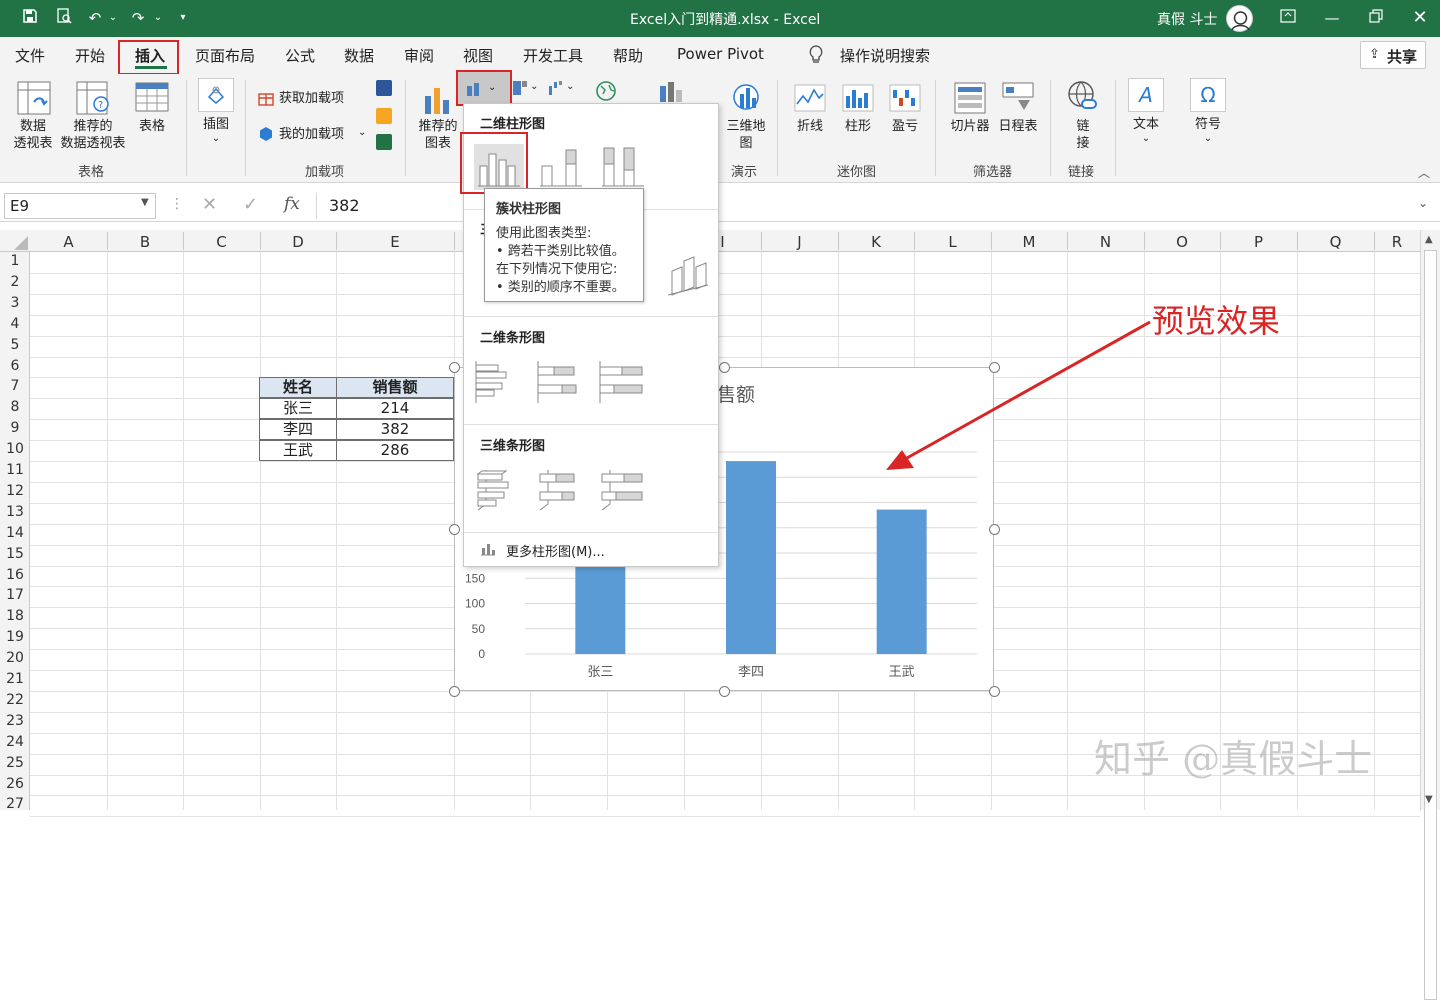 Image resolution: width=1440 pixels, height=1000 pixels. Describe the element at coordinates (720, 54) in the screenshot. I see `tab-power-pivot: Power Pivot` at that location.